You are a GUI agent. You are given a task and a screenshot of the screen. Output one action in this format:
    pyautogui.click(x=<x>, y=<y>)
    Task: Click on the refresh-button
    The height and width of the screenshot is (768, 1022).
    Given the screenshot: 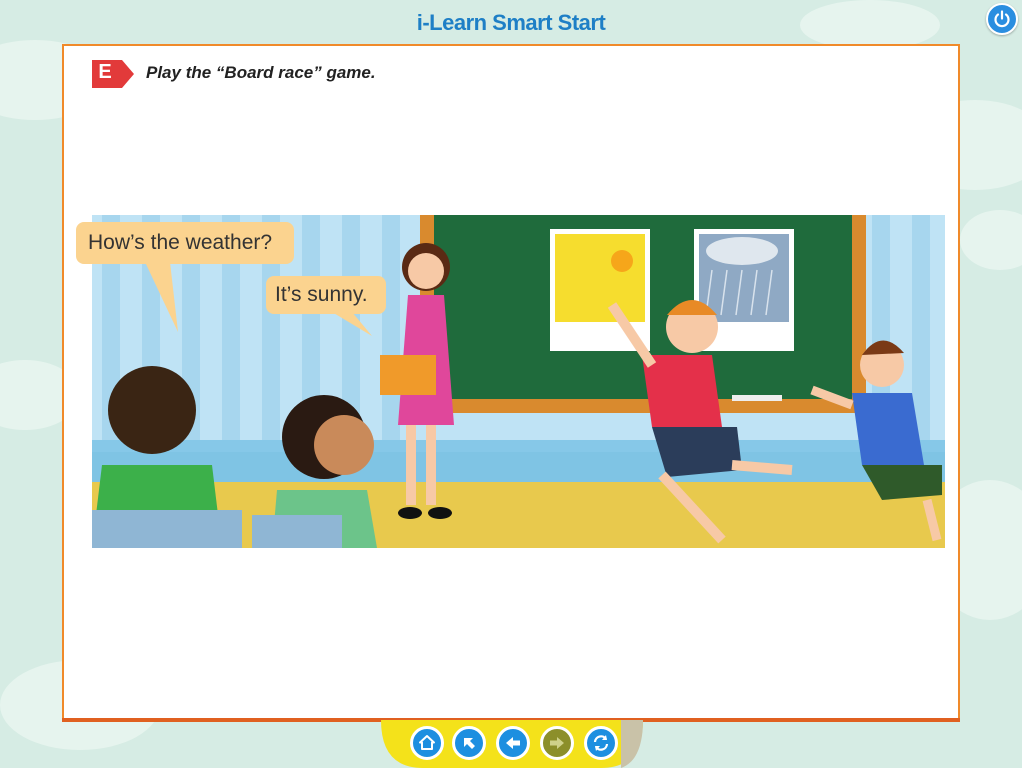 What is the action you would take?
    pyautogui.click(x=601, y=743)
    